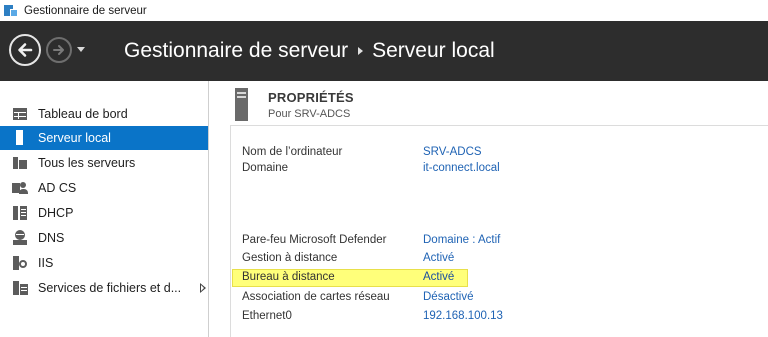 The width and height of the screenshot is (768, 337). What do you see at coordinates (433, 50) in the screenshot?
I see `breadcrumb-current: Serveur local` at bounding box center [433, 50].